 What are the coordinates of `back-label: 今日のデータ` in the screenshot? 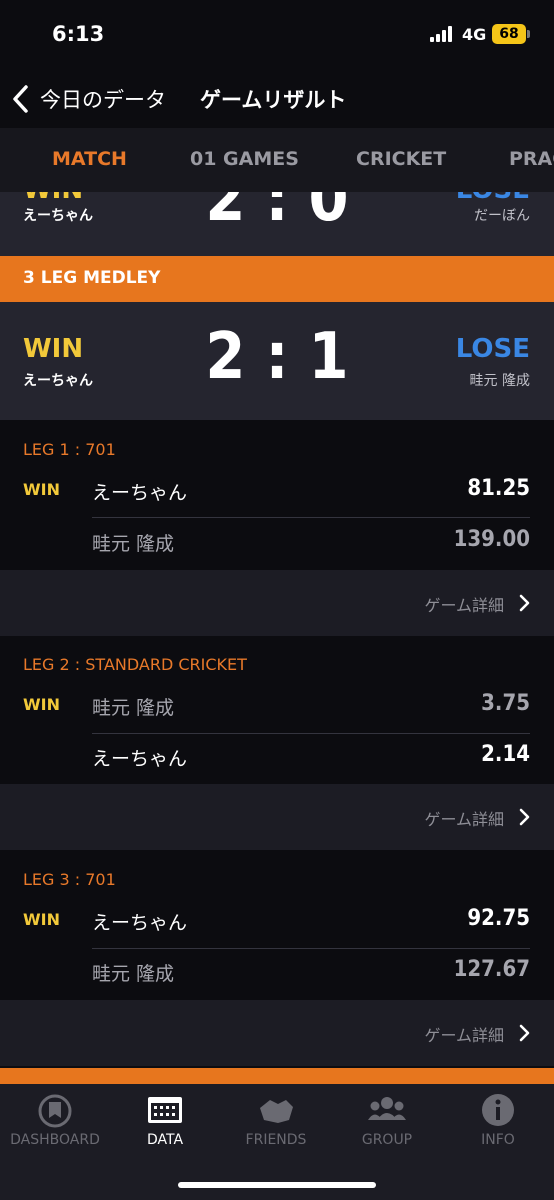 It's located at (103, 100).